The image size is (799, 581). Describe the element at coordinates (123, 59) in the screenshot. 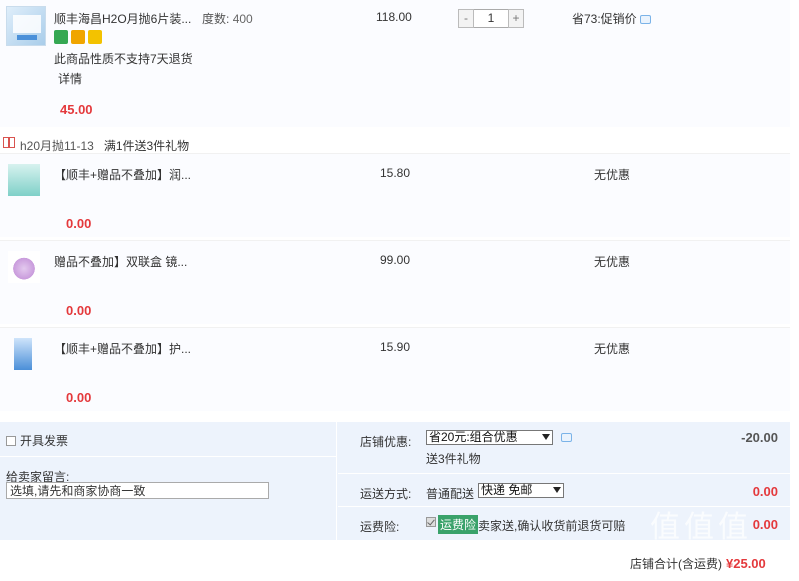

I see `no-return-notice: 此商品性质不支持7天退货` at that location.